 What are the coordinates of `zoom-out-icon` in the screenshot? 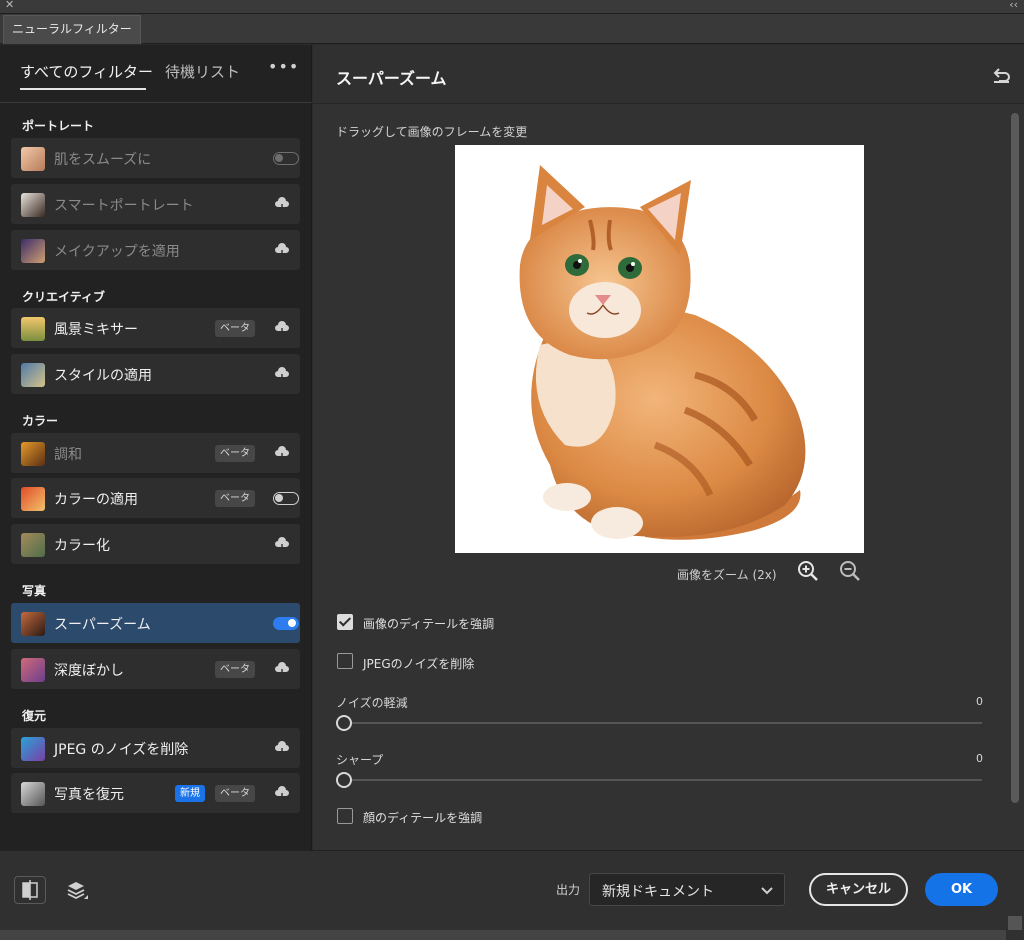 It's located at (850, 571).